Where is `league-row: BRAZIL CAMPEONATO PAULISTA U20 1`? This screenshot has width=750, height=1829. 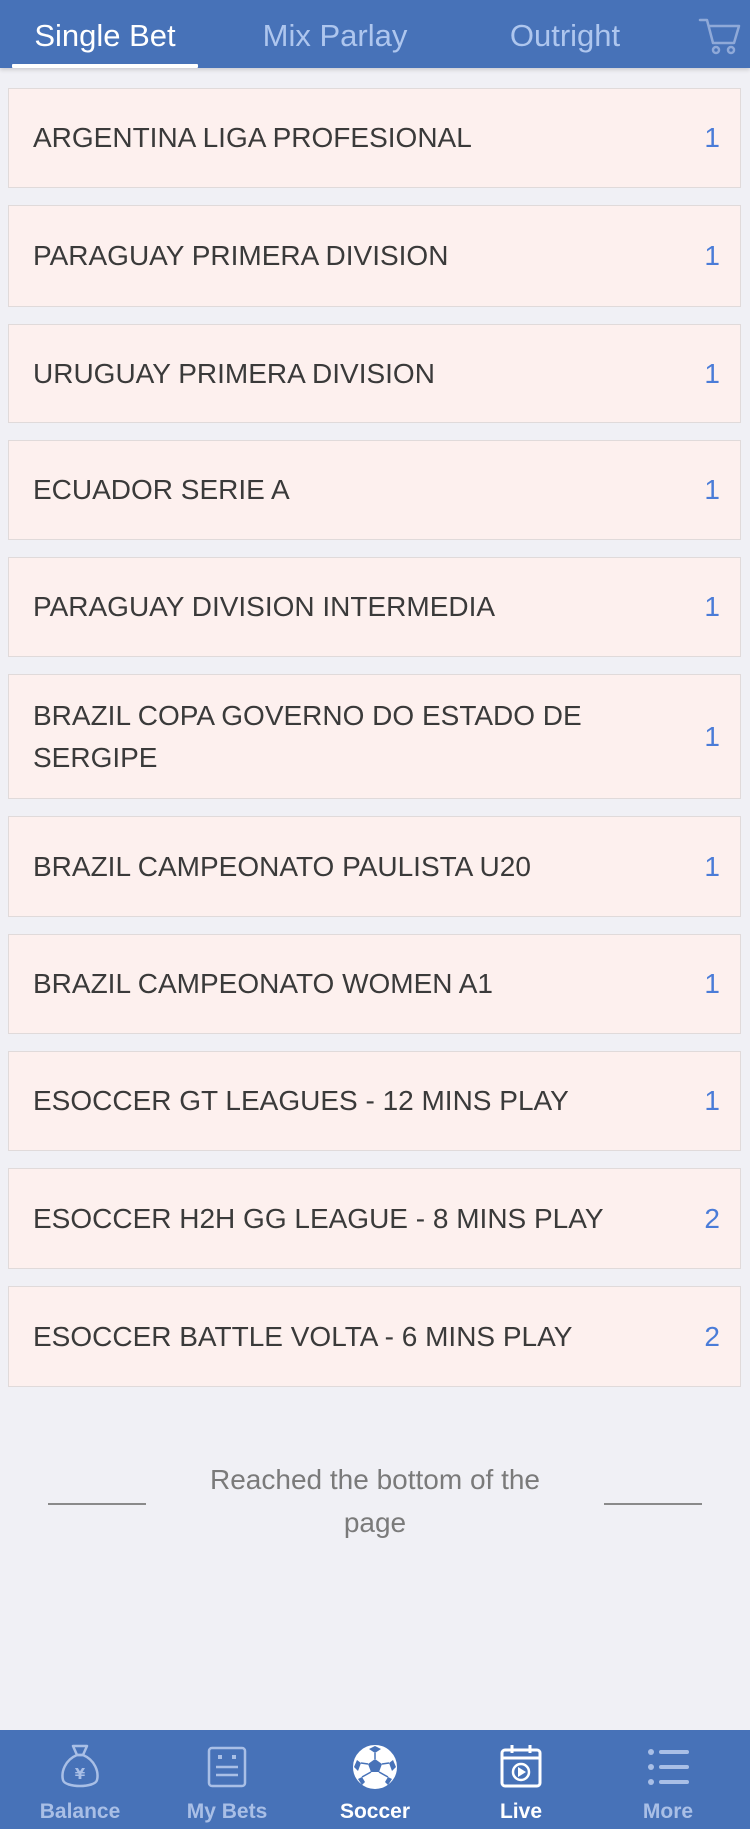 league-row: BRAZIL CAMPEONATO PAULISTA U20 1 is located at coordinates (374, 866).